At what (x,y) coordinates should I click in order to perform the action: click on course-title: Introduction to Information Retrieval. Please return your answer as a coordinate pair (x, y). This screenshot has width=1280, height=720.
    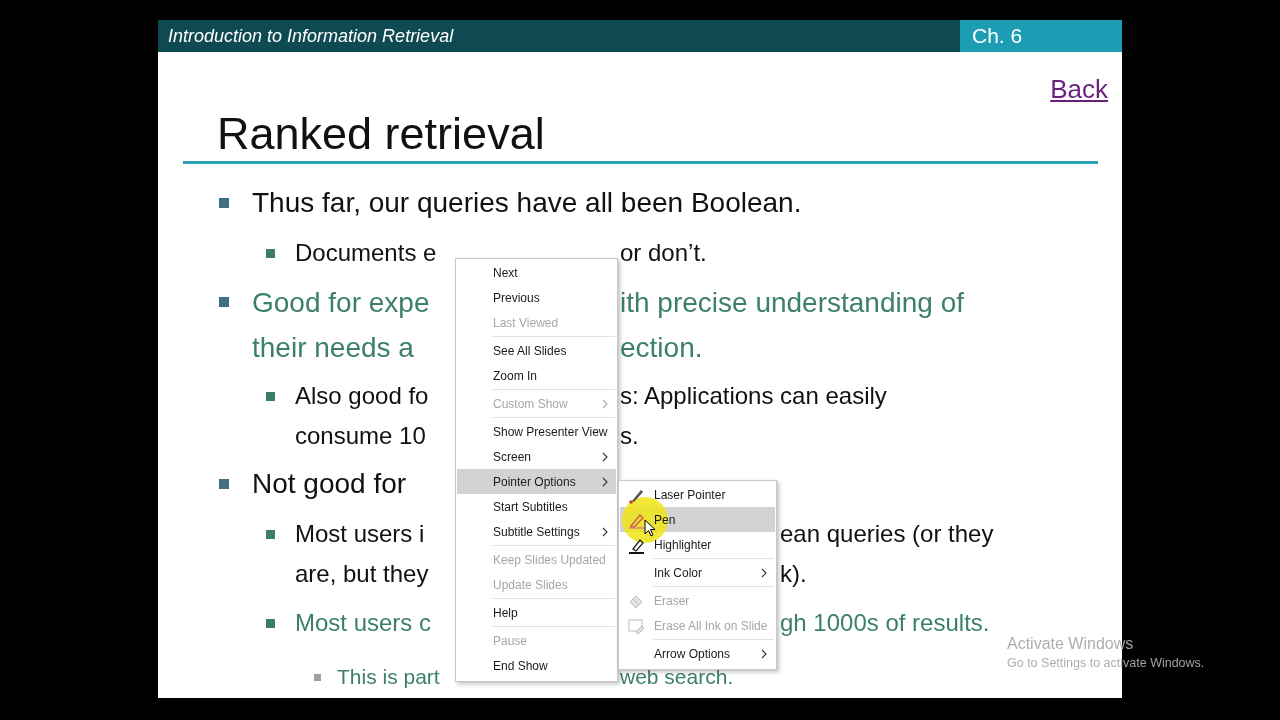
    Looking at the image, I should click on (559, 36).